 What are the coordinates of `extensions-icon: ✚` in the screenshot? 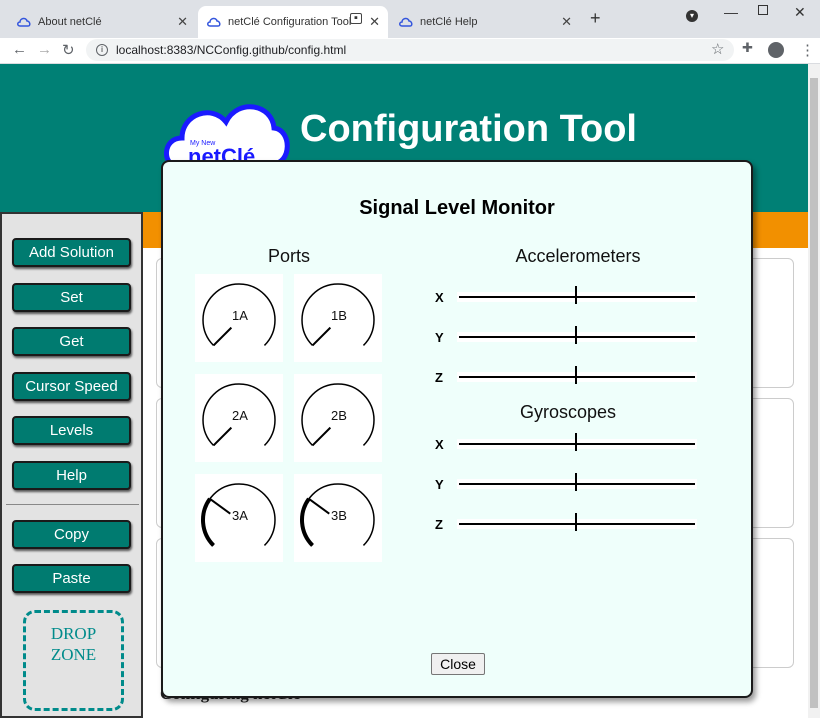 It's located at (747, 48).